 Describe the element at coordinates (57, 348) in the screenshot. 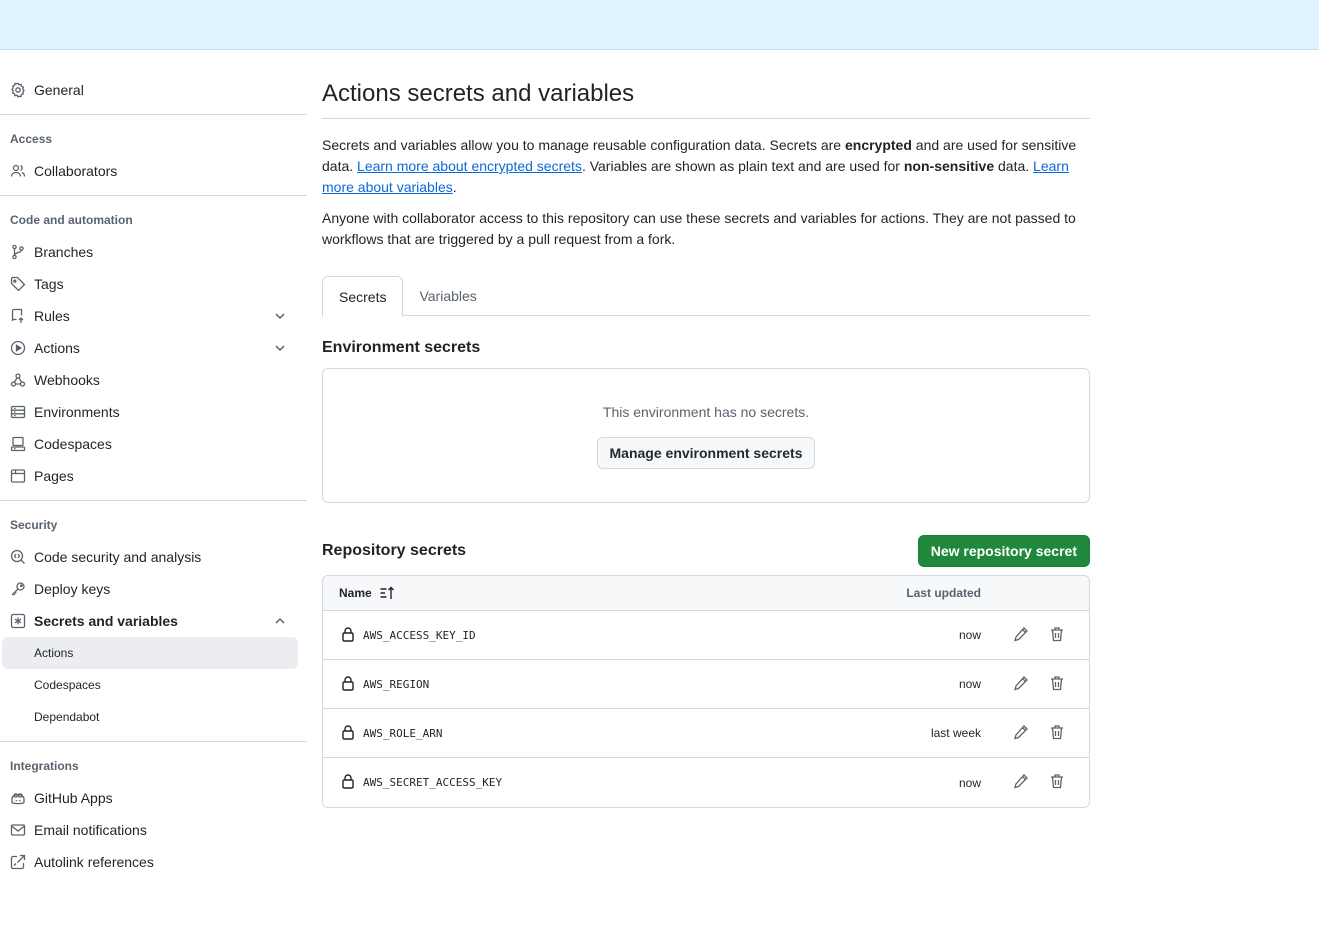

I see `sidebar-item-label: Actions` at that location.